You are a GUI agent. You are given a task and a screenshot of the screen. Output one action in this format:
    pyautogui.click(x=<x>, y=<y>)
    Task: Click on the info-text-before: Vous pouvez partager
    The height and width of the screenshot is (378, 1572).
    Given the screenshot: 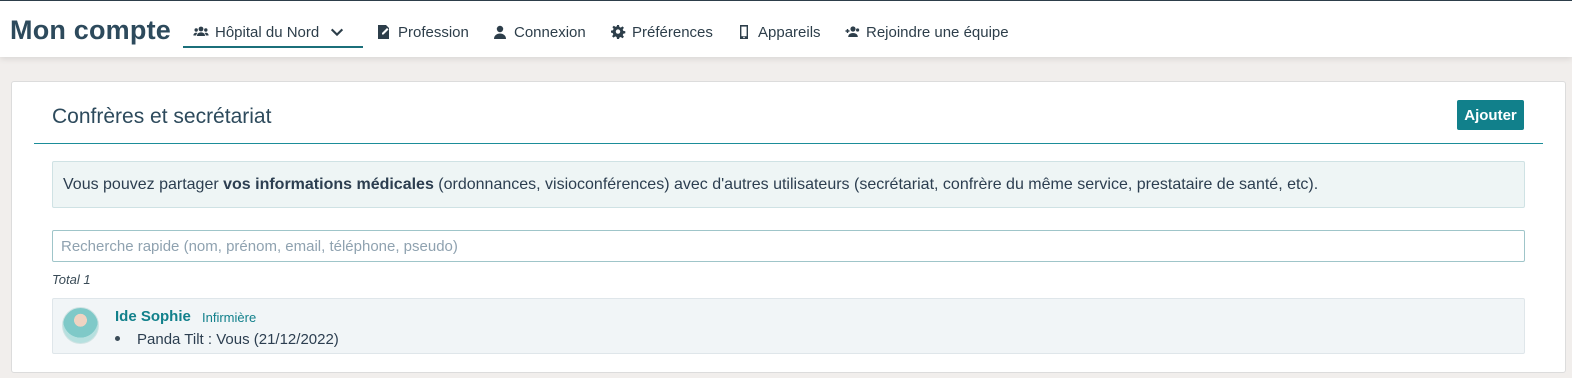 What is the action you would take?
    pyautogui.click(x=143, y=184)
    